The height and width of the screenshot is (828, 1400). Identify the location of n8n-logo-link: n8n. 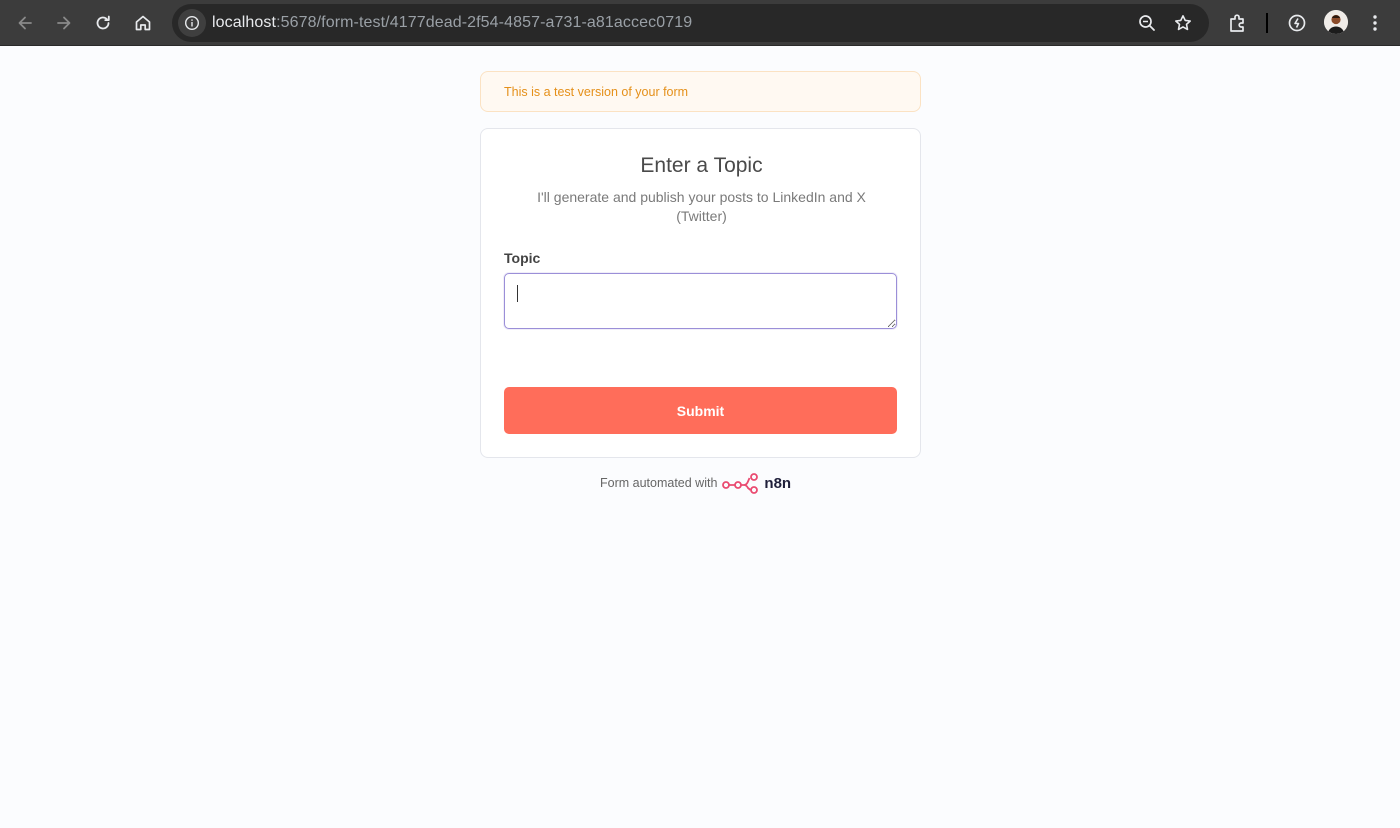
(756, 483).